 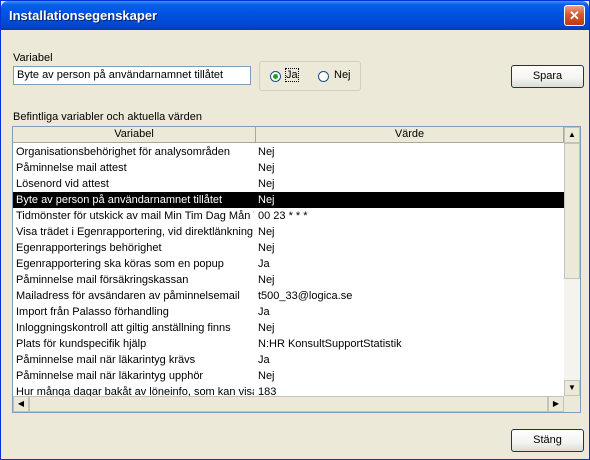 What do you see at coordinates (292, 75) in the screenshot?
I see `radio-yes-label: Ja` at bounding box center [292, 75].